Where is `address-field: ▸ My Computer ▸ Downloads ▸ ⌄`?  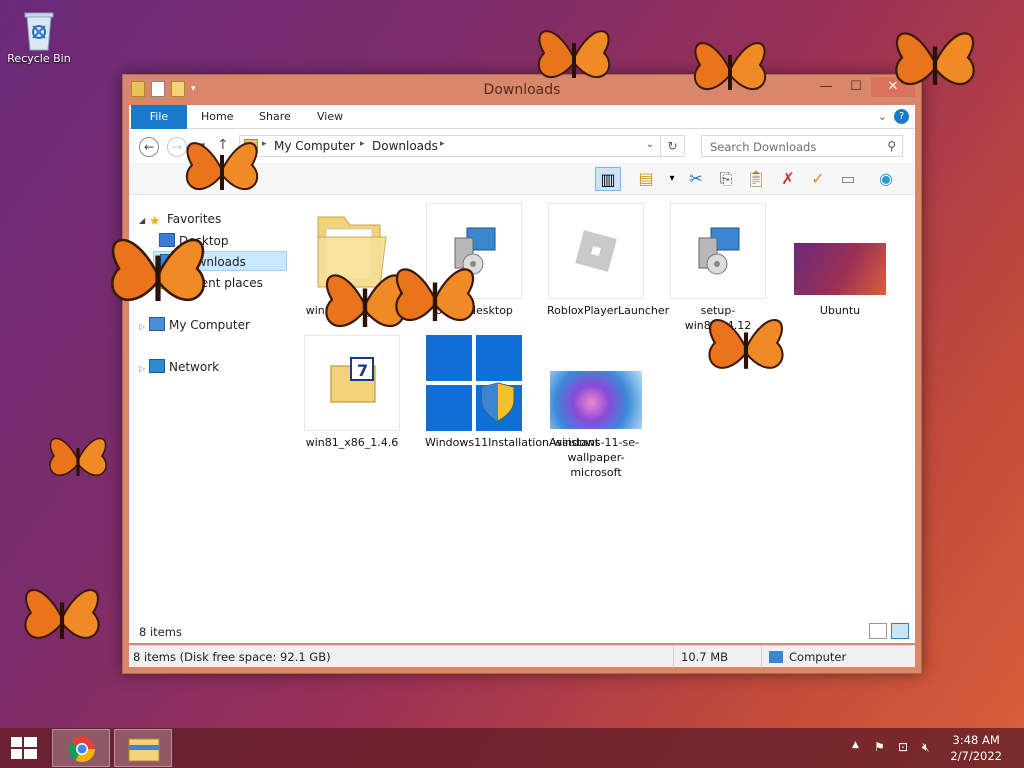
address-field: ▸ My Computer ▸ Downloads ▸ ⌄ is located at coordinates (450, 146).